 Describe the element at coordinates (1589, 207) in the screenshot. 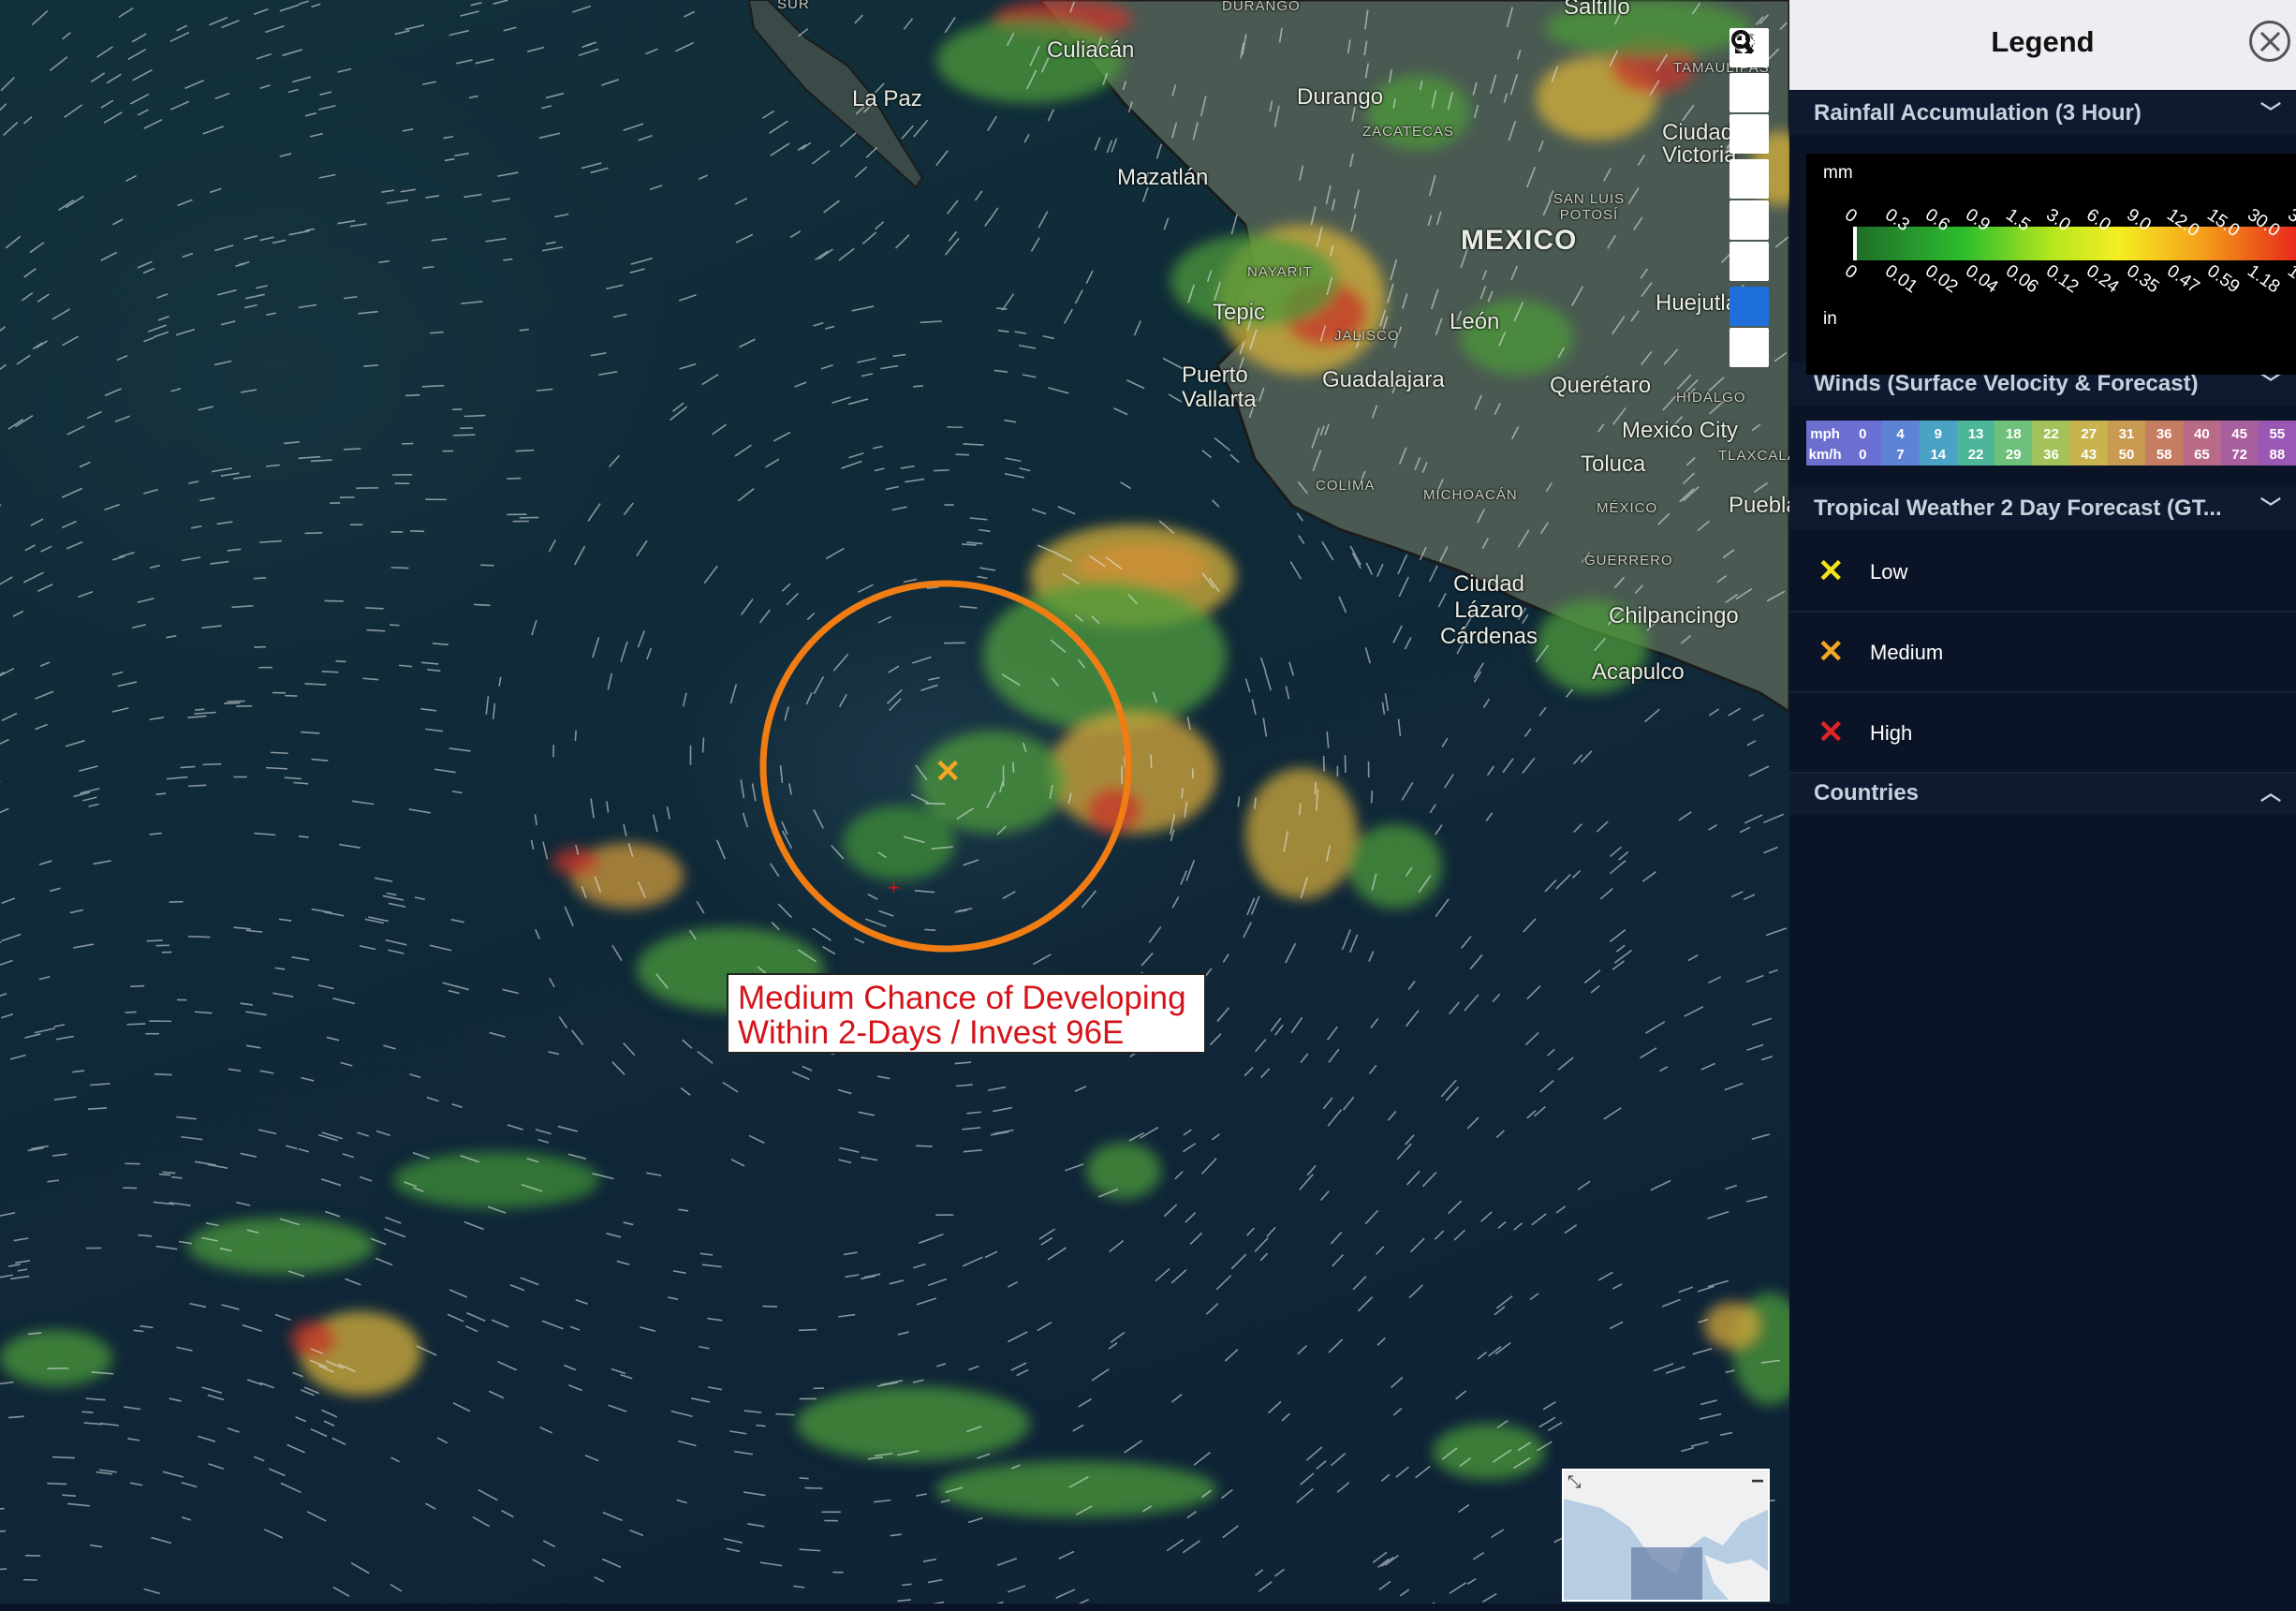

I see `place-label: SAN LUIS POTOSÍ` at that location.